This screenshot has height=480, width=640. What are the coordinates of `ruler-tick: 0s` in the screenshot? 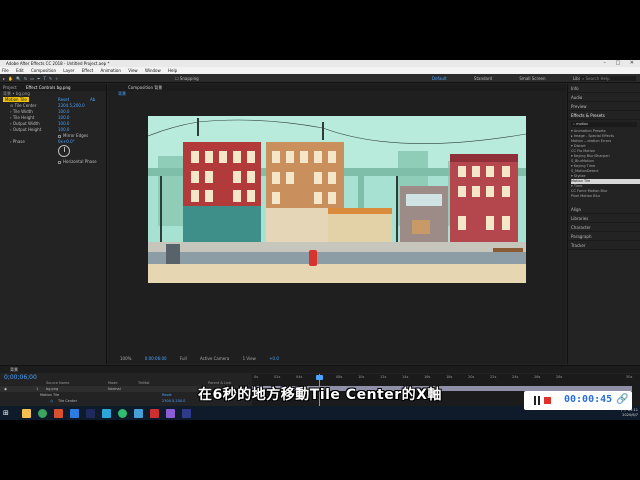 It's located at (256, 377).